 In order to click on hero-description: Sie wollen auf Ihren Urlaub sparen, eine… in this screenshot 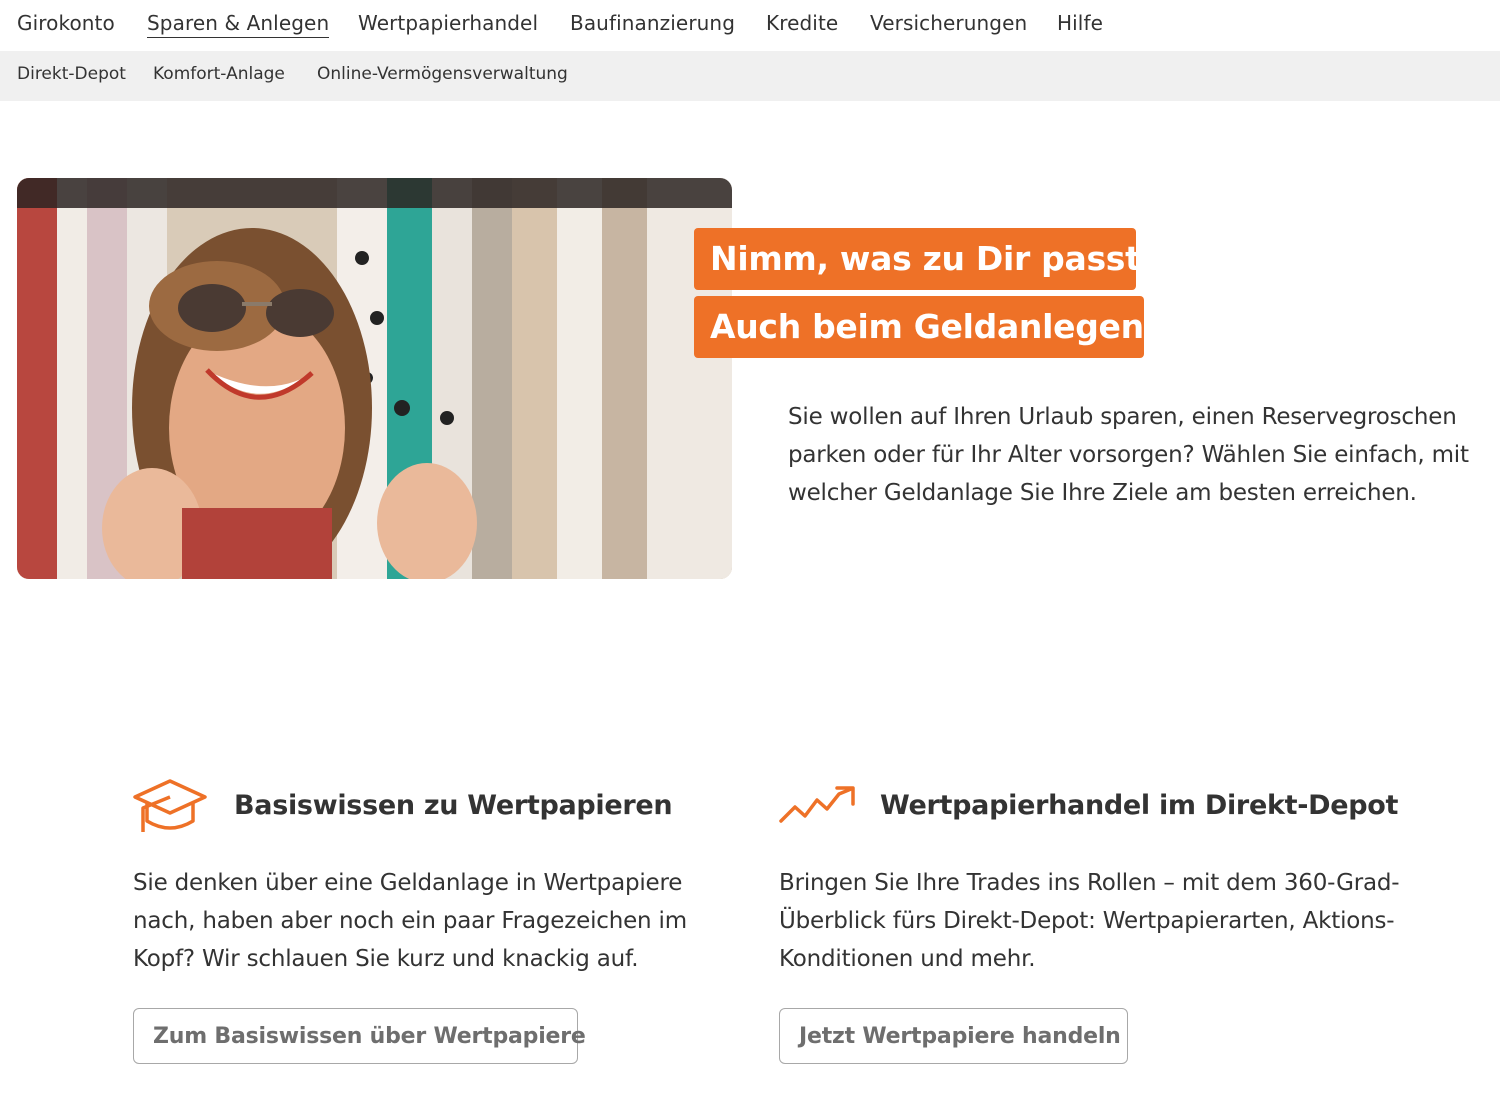, I will do `click(1128, 455)`.